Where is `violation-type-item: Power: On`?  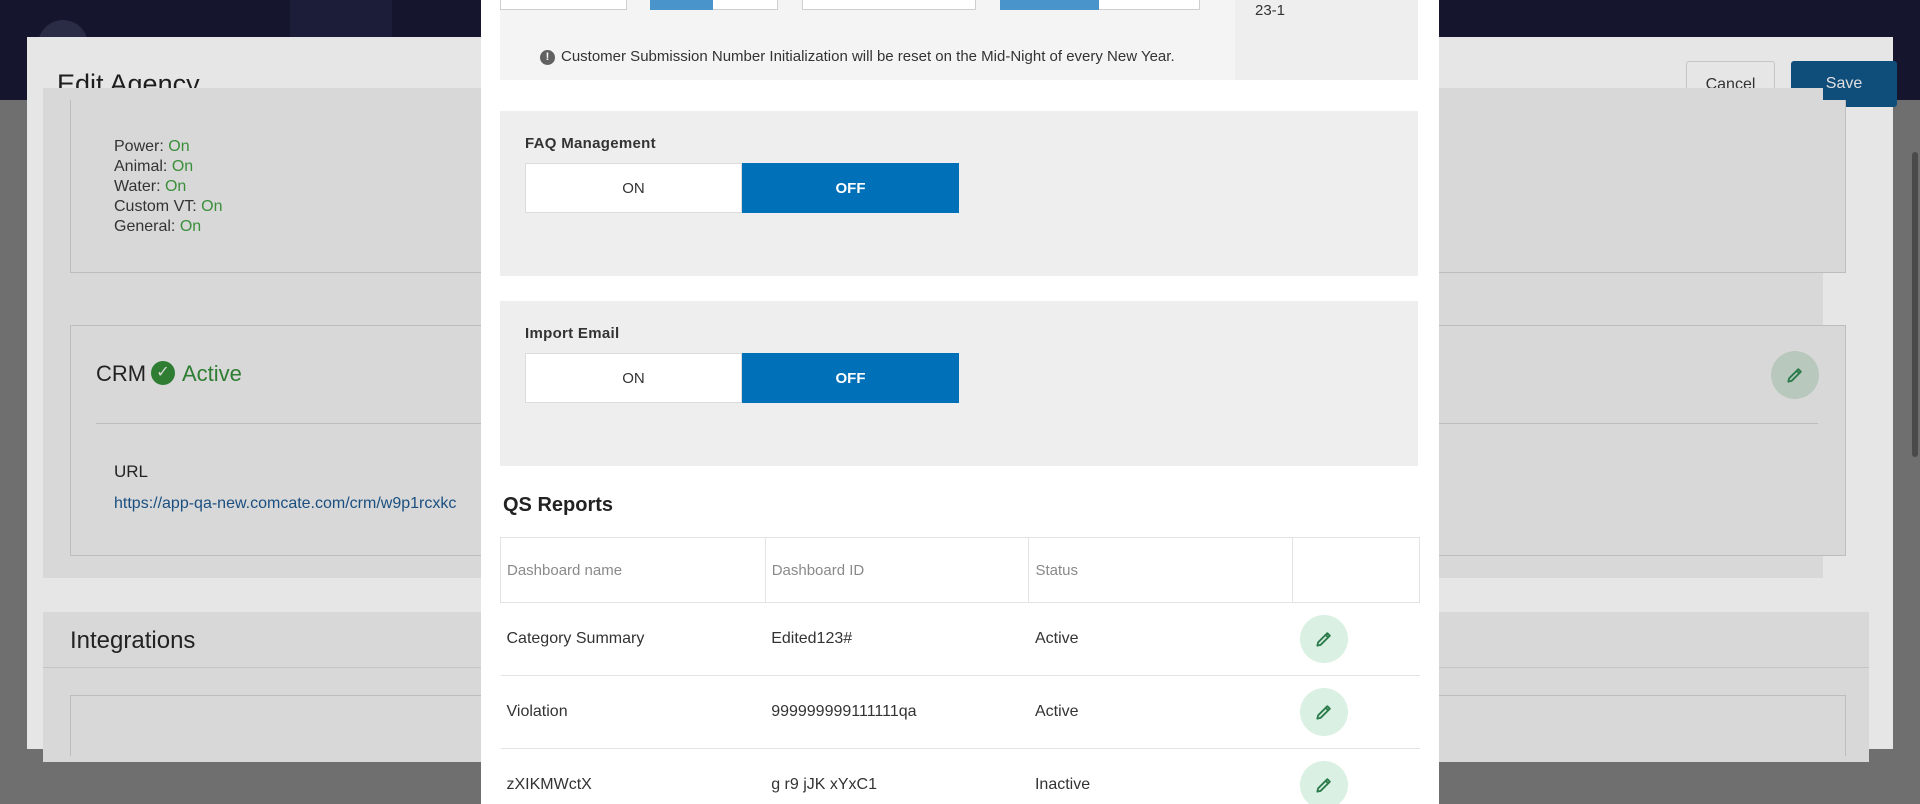
violation-type-item: Power: On is located at coordinates (152, 146).